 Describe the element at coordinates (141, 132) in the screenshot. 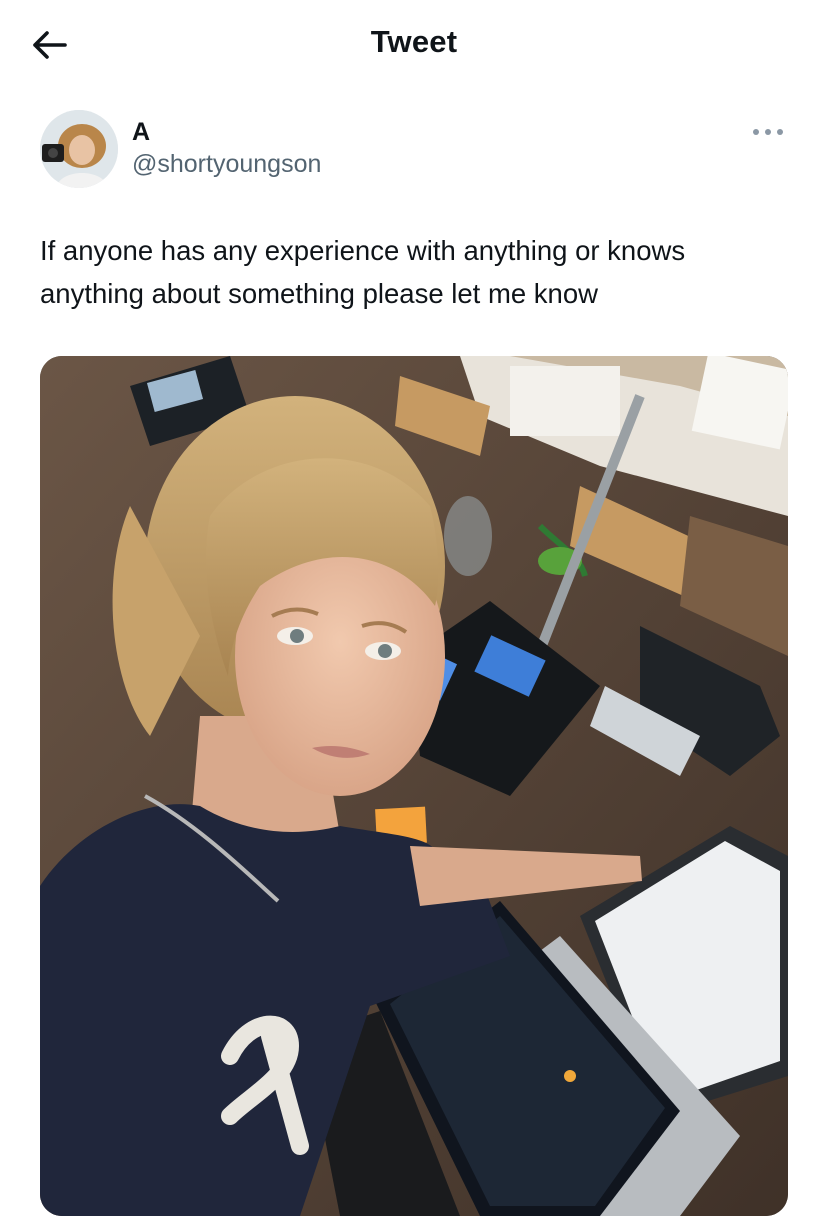

I see `display-name: A` at that location.